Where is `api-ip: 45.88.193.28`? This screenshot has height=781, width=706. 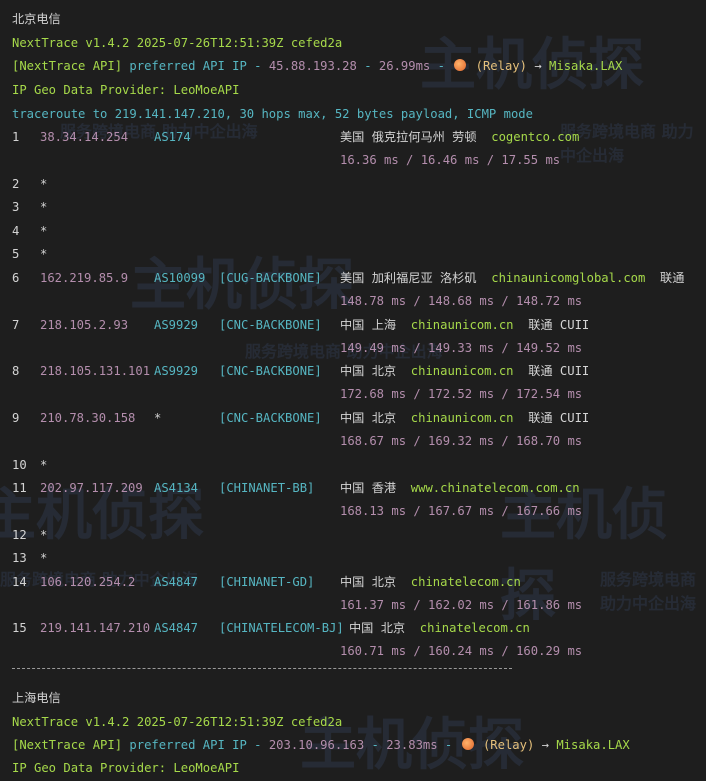 api-ip: 45.88.193.28 is located at coordinates (312, 66).